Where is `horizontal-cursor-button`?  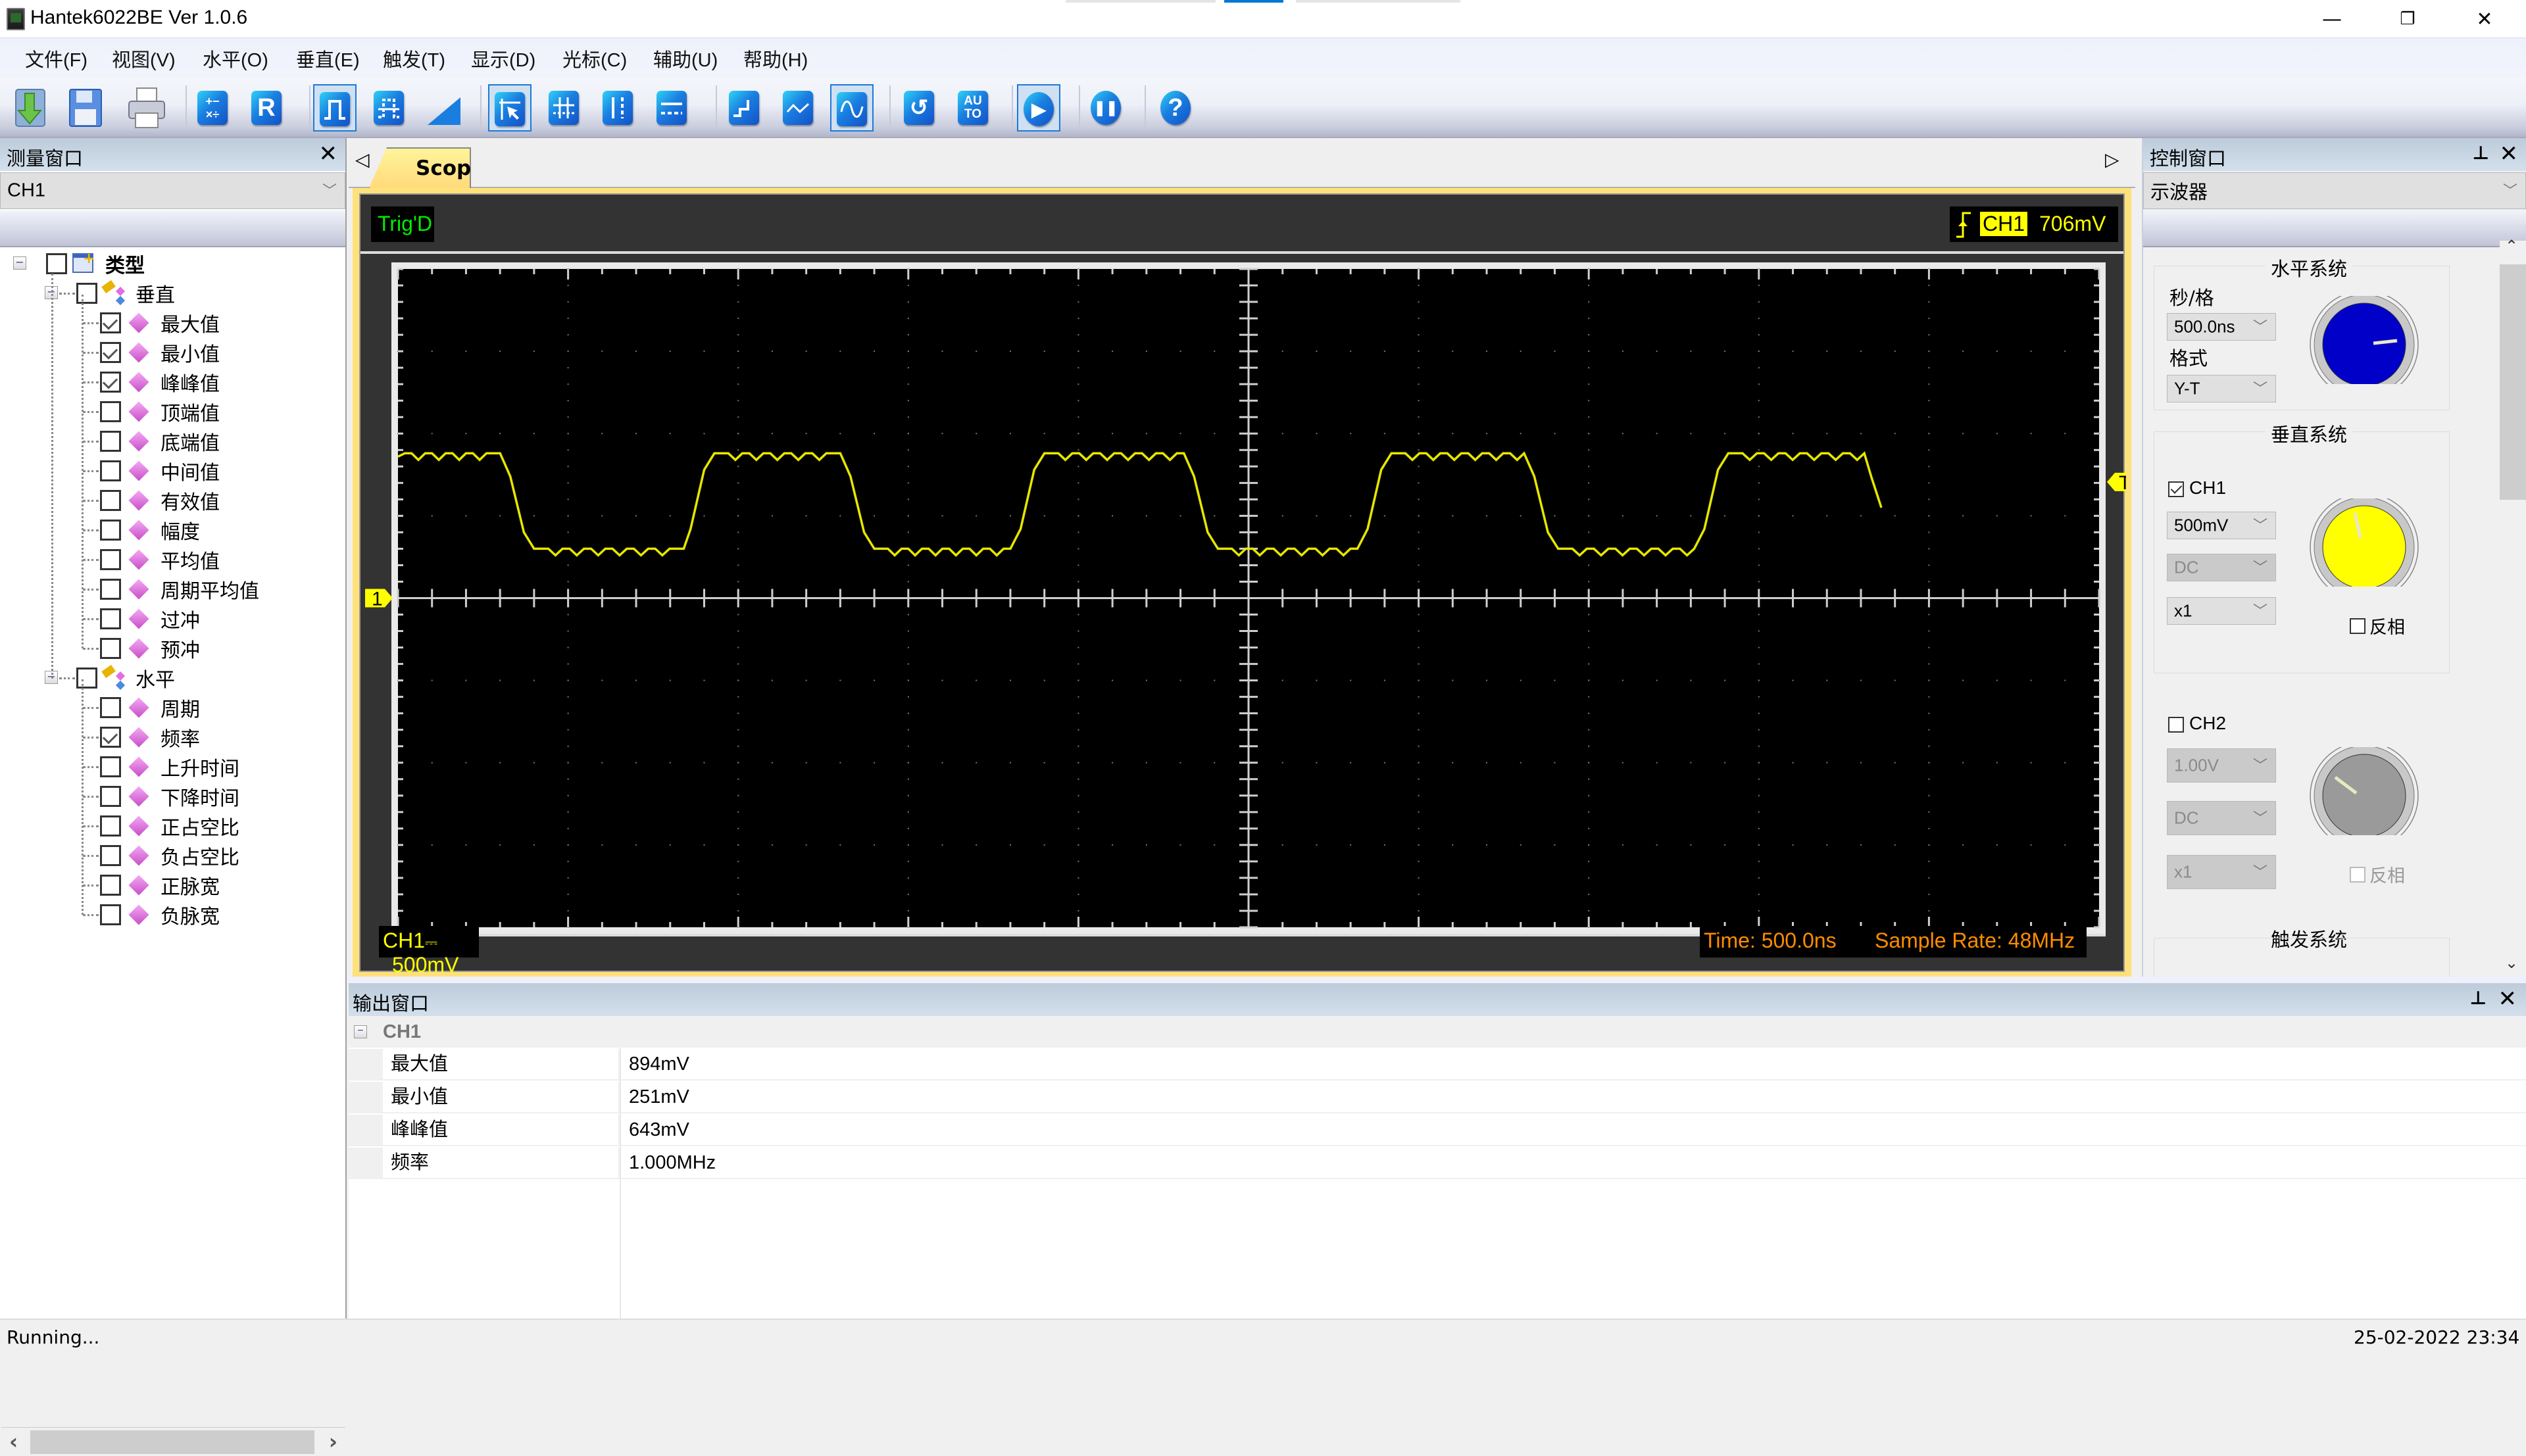
horizontal-cursor-button is located at coordinates (673, 108).